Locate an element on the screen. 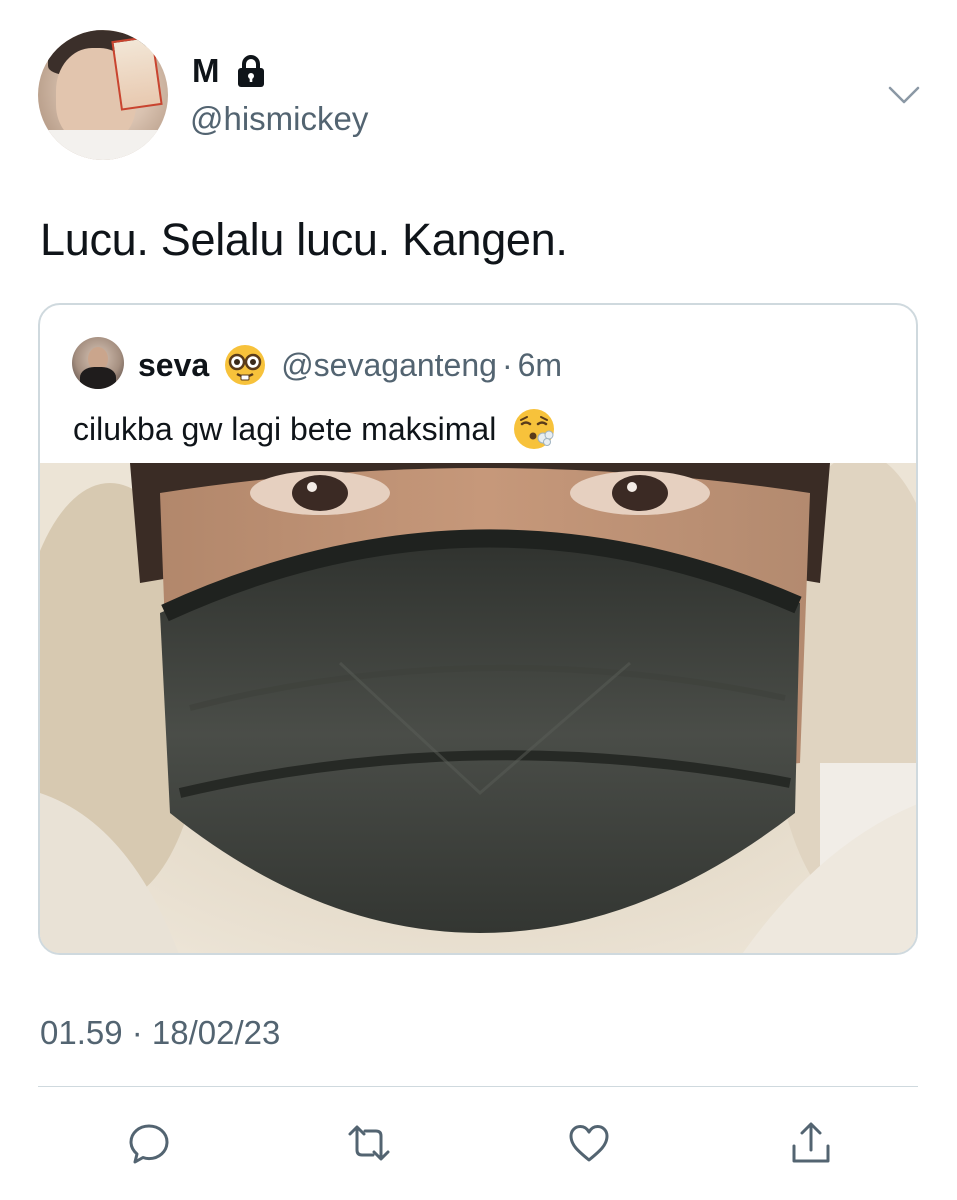 The height and width of the screenshot is (1200, 957). author-display-name: M is located at coordinates (229, 71).